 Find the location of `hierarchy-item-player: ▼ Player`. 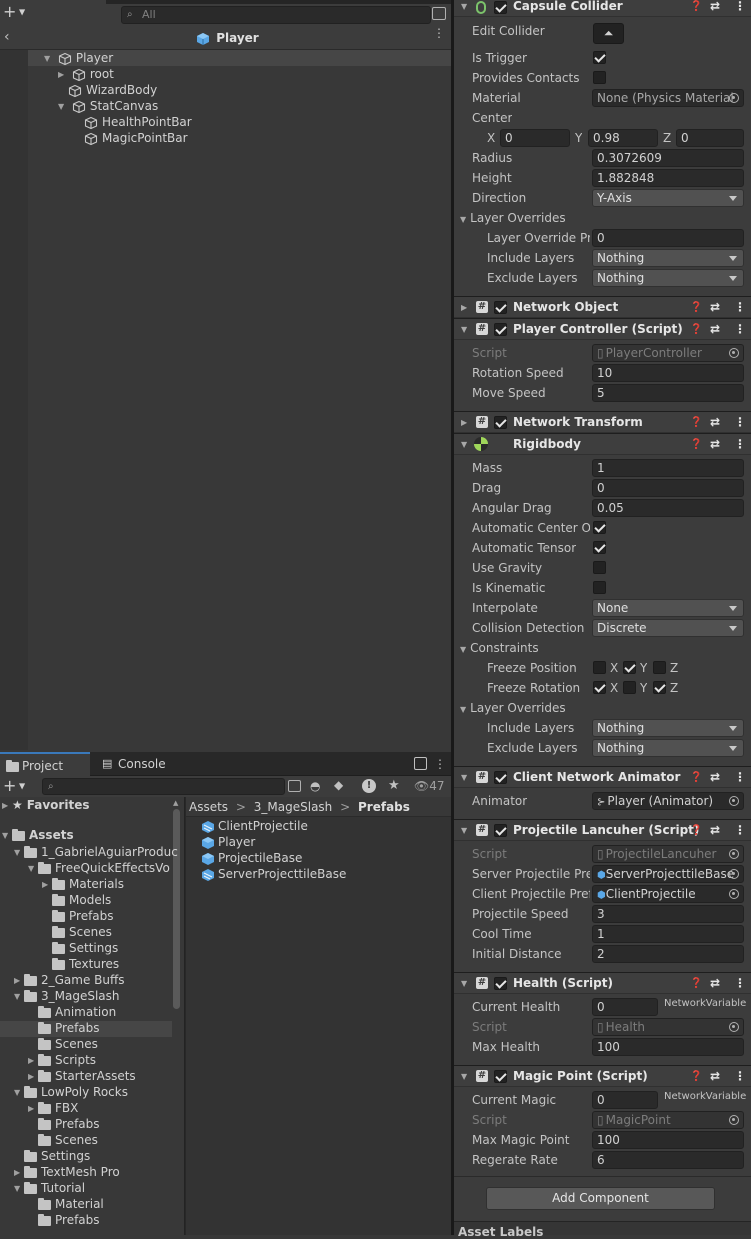

hierarchy-item-player: ▼ Player is located at coordinates (78, 58).